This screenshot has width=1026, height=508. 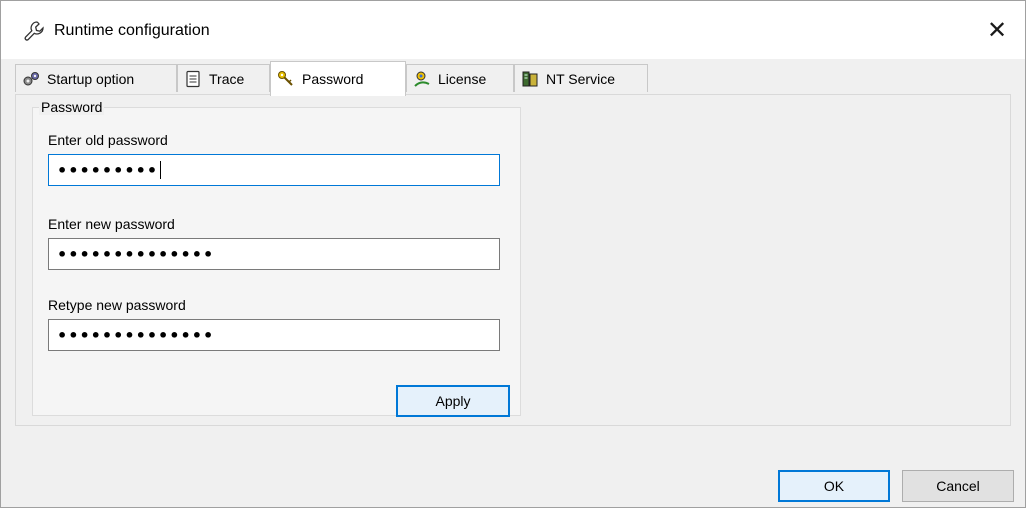 What do you see at coordinates (274, 254) in the screenshot?
I see `new-password-input: ••••••••••••••` at bounding box center [274, 254].